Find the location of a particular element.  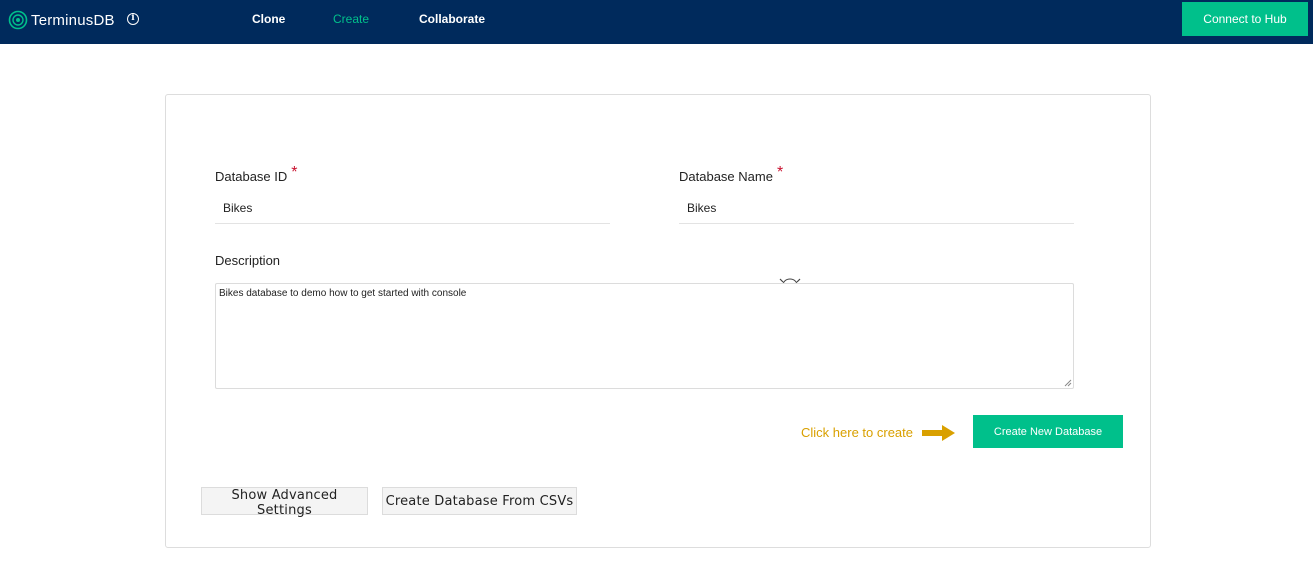

database-name-label: Database Name * is located at coordinates (731, 175).